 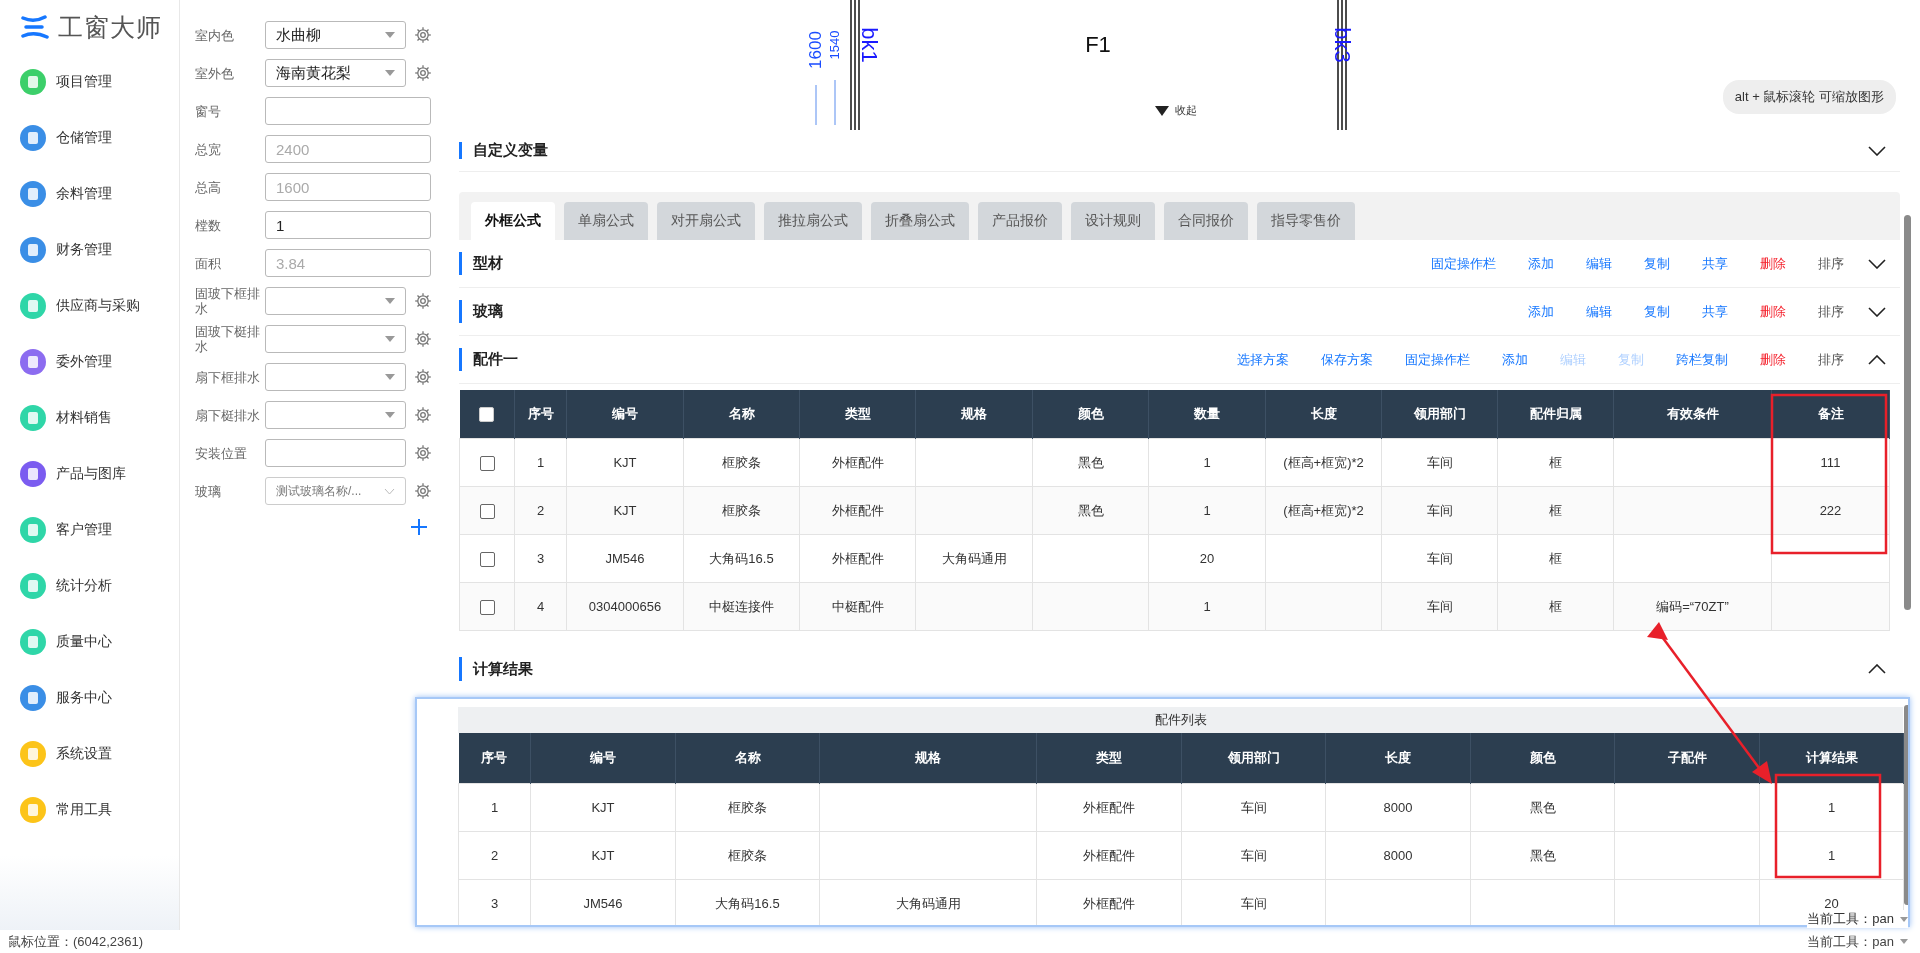 What do you see at coordinates (1179, 151) in the screenshot?
I see `section-header: 自定义变量` at bounding box center [1179, 151].